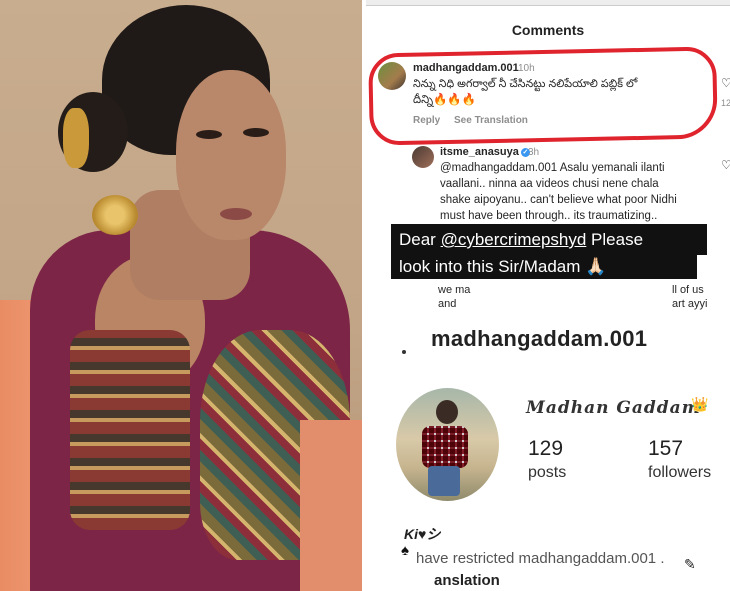 This screenshot has height=591, width=730. Describe the element at coordinates (548, 30) in the screenshot. I see `comments-title: Comments` at that location.